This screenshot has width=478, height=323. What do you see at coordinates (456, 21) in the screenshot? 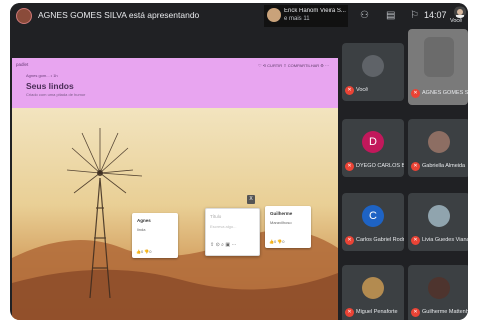
I see `self-label: Você` at bounding box center [456, 21].